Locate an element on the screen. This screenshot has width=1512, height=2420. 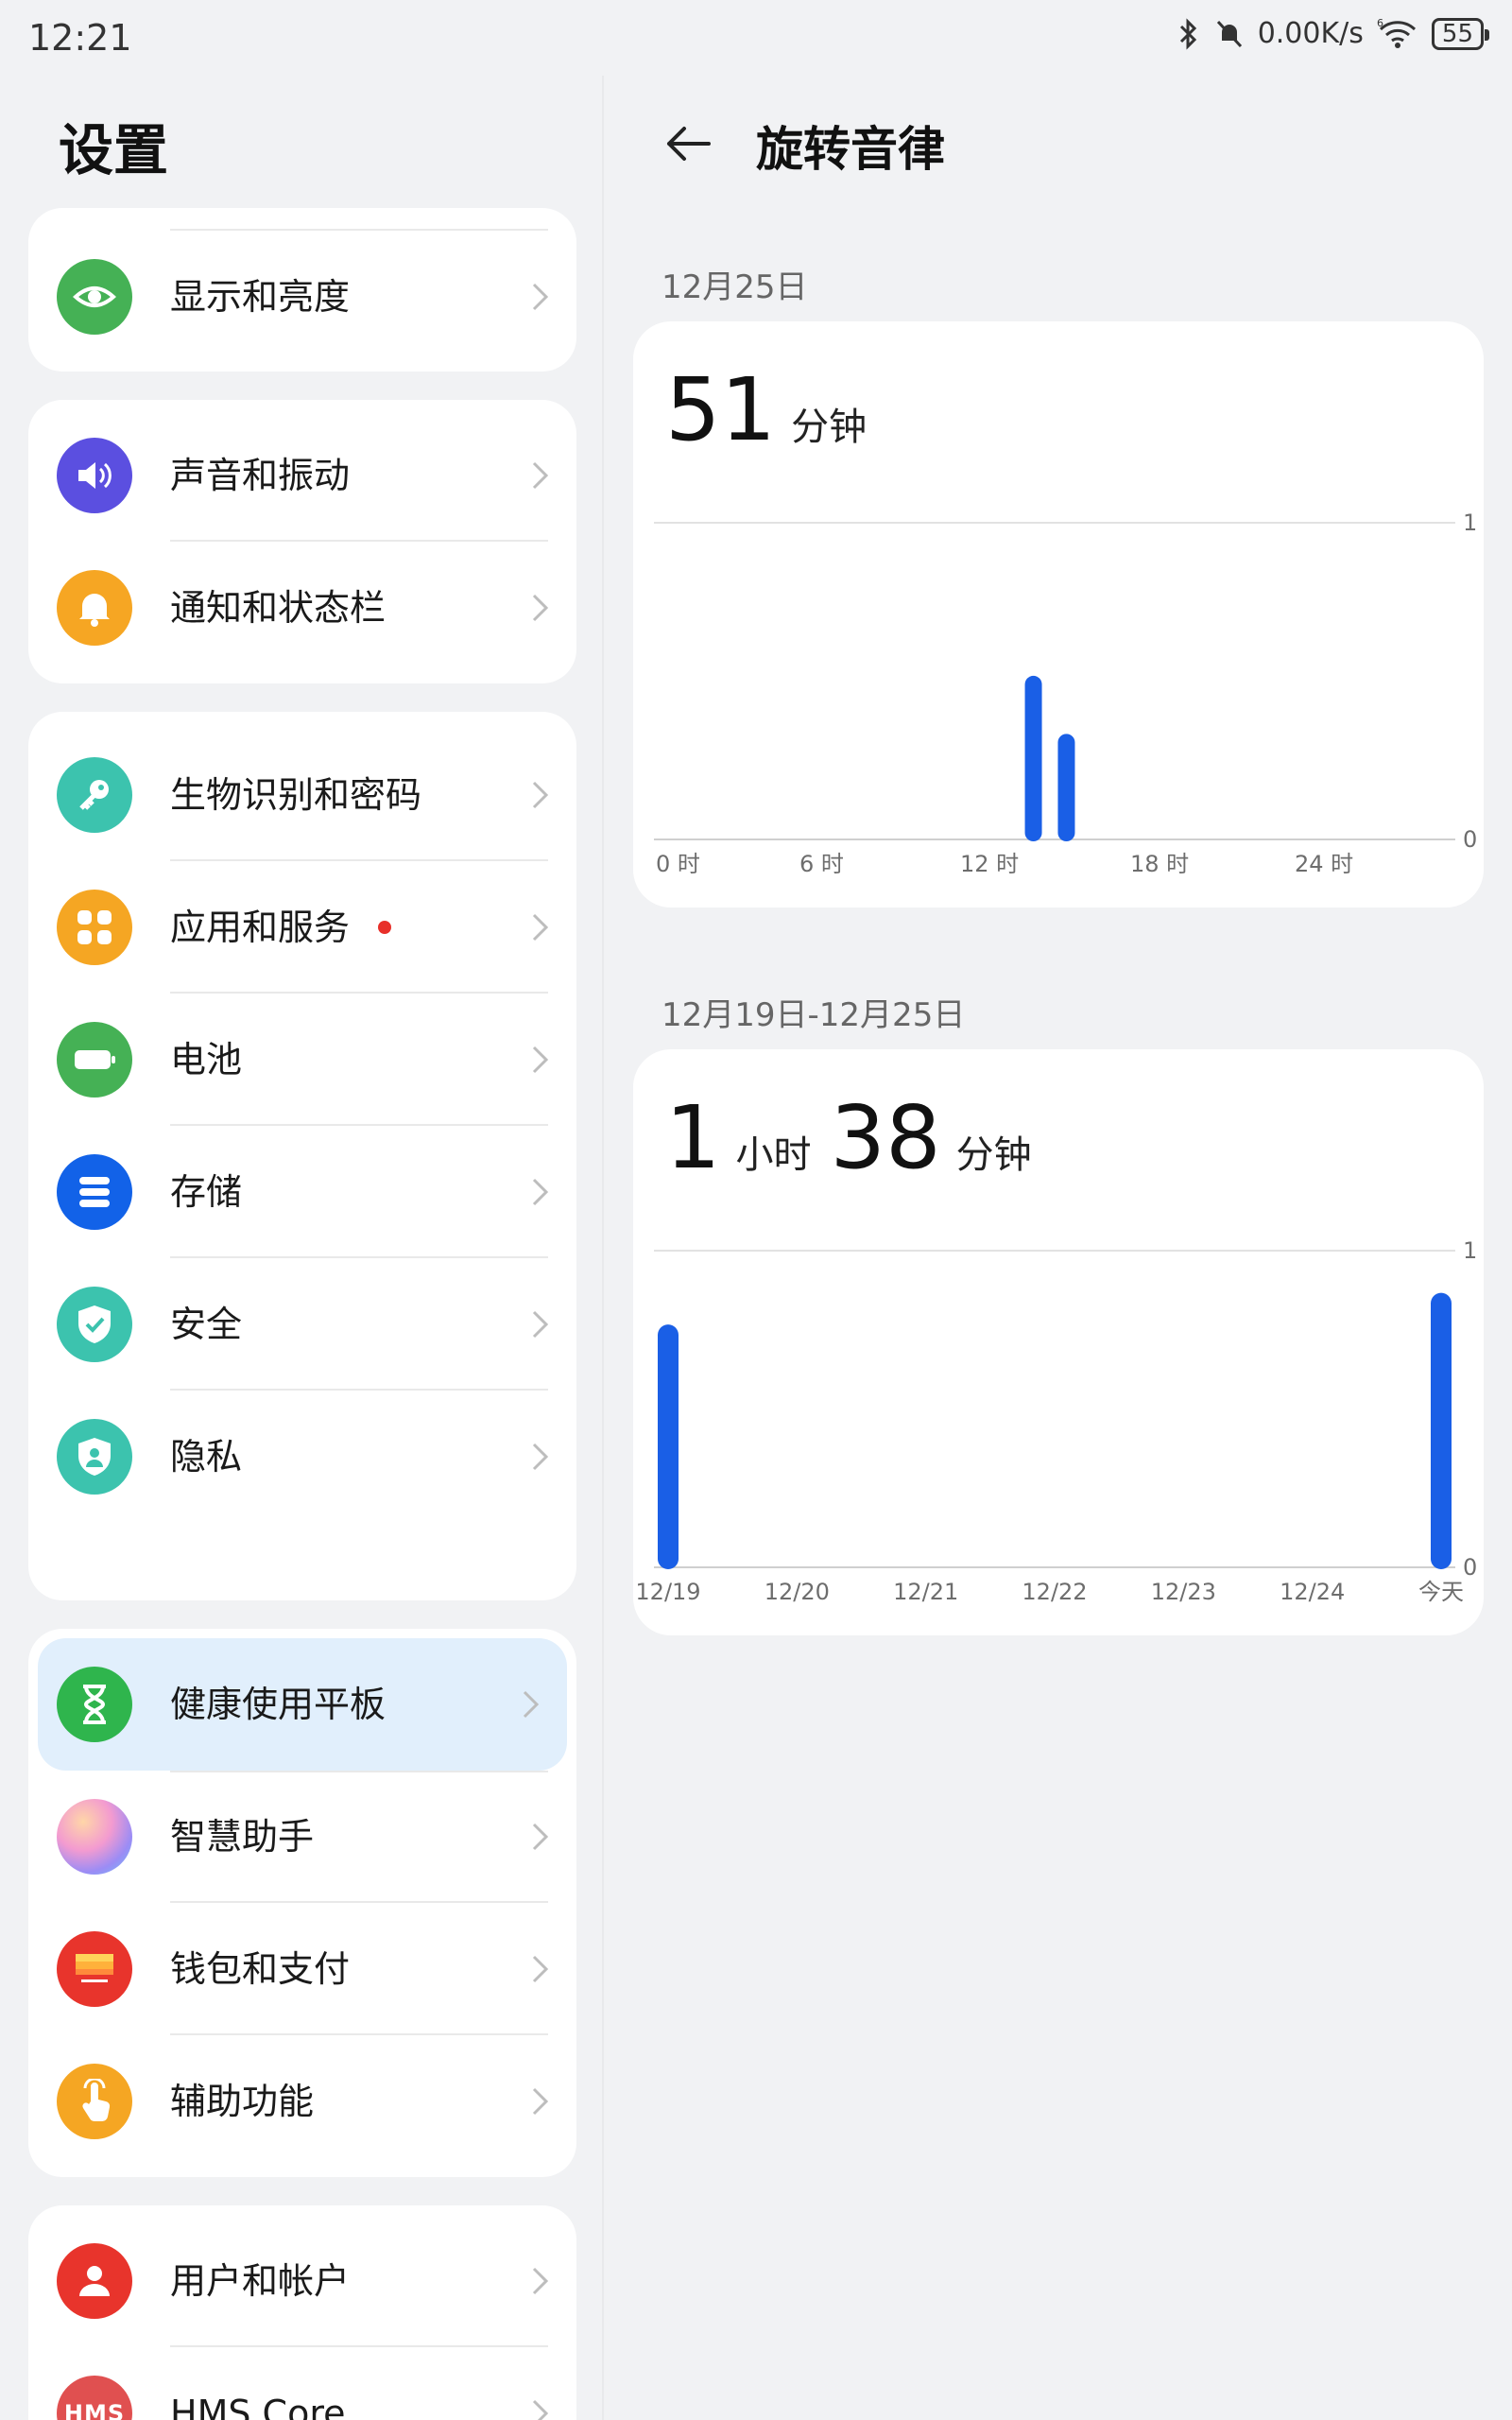
settings-item-users: 用户和帐户 is located at coordinates (302, 2281).